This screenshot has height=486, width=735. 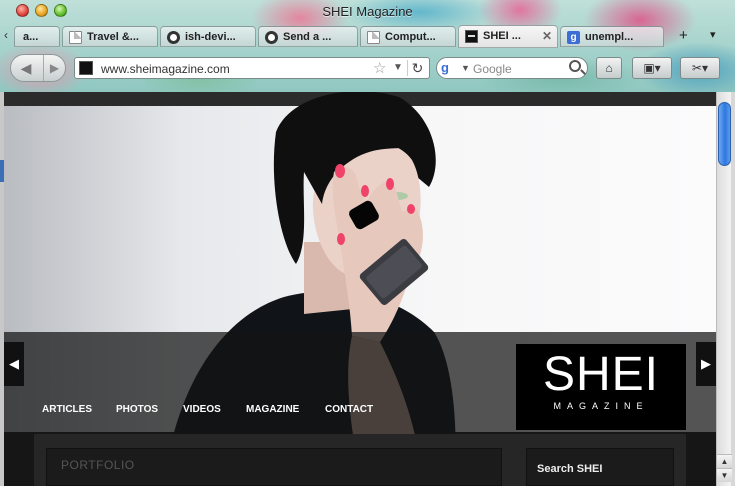 I want to click on tools-menu-button: ✂▾, so click(x=700, y=68).